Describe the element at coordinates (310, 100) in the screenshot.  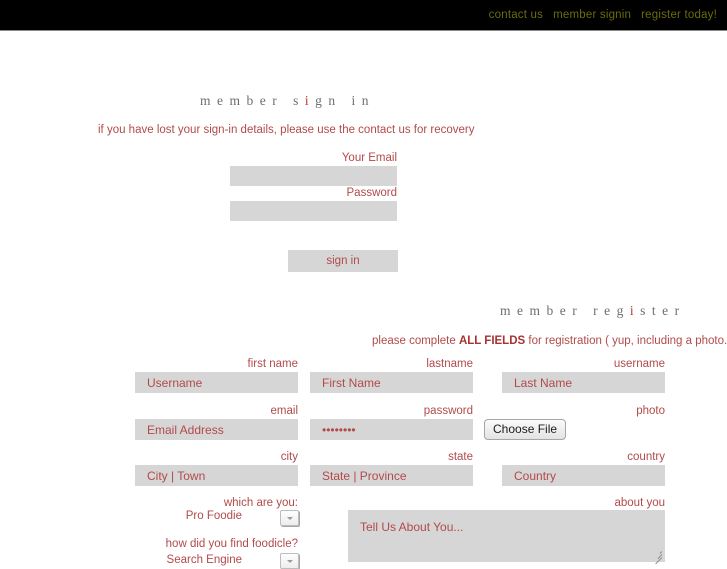
I see `signin-heading-highlight: i` at that location.